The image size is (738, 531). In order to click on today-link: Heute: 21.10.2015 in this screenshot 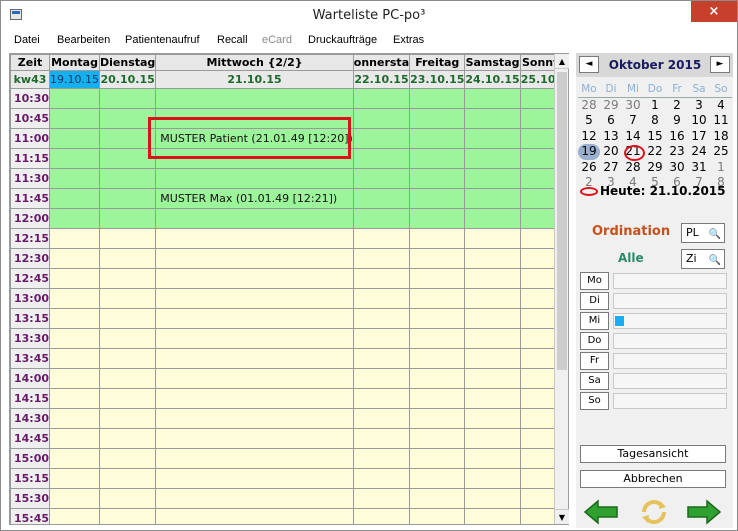, I will do `click(653, 191)`.